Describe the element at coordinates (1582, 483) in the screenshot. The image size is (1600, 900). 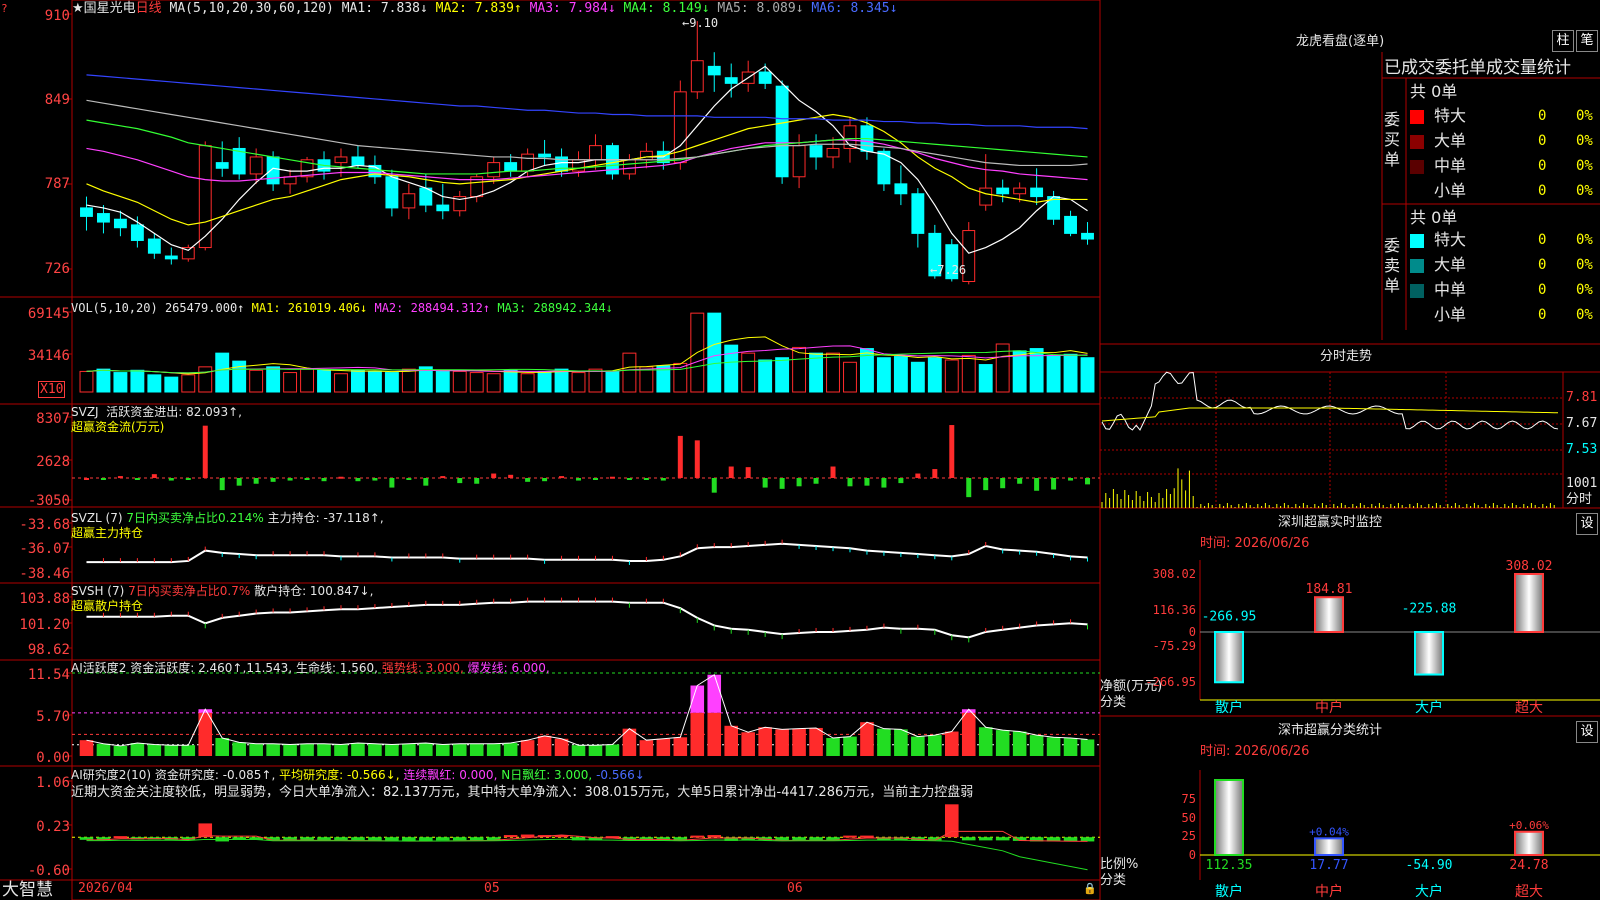
I see `intraday-vol-label: 1001` at that location.